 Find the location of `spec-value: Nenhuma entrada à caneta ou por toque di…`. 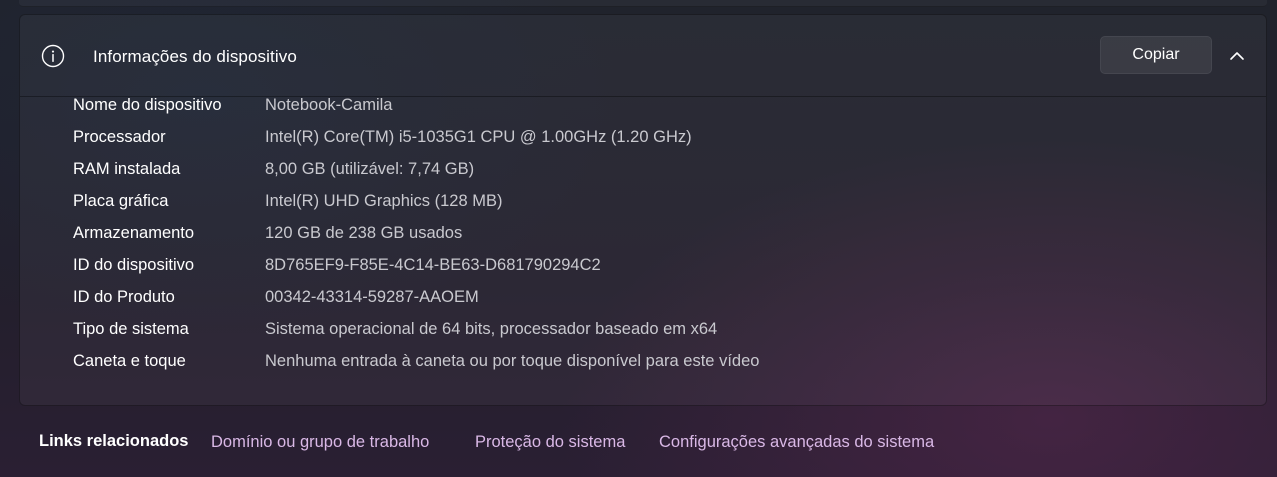

spec-value: Nenhuma entrada à caneta ou por toque di… is located at coordinates (512, 361).